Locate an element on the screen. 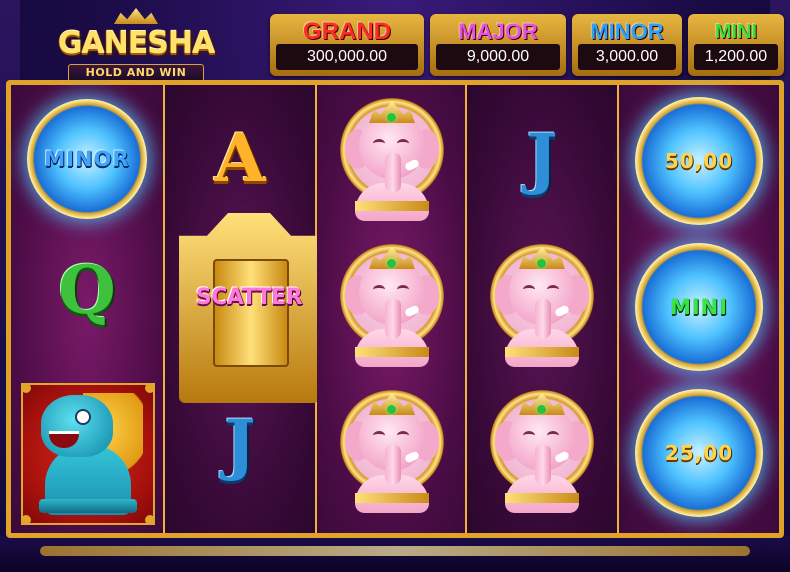  cash-coin-icon: 25,00 is located at coordinates (699, 453).